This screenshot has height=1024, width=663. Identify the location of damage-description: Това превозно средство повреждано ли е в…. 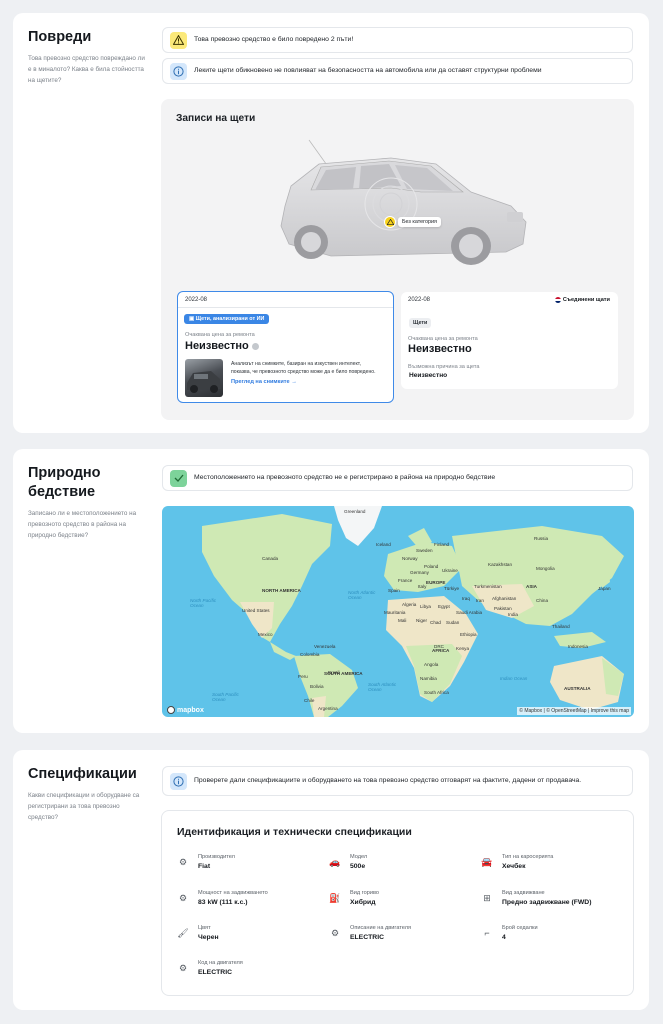
(86, 69).